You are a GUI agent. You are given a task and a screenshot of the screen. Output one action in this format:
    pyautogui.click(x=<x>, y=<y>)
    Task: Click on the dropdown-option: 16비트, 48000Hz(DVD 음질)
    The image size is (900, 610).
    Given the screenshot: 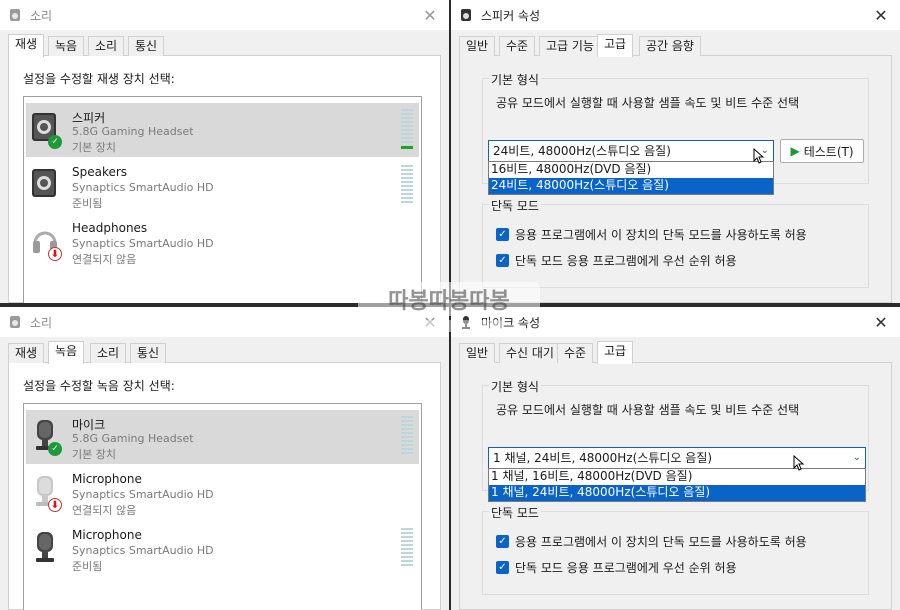 What is the action you would take?
    pyautogui.click(x=631, y=170)
    